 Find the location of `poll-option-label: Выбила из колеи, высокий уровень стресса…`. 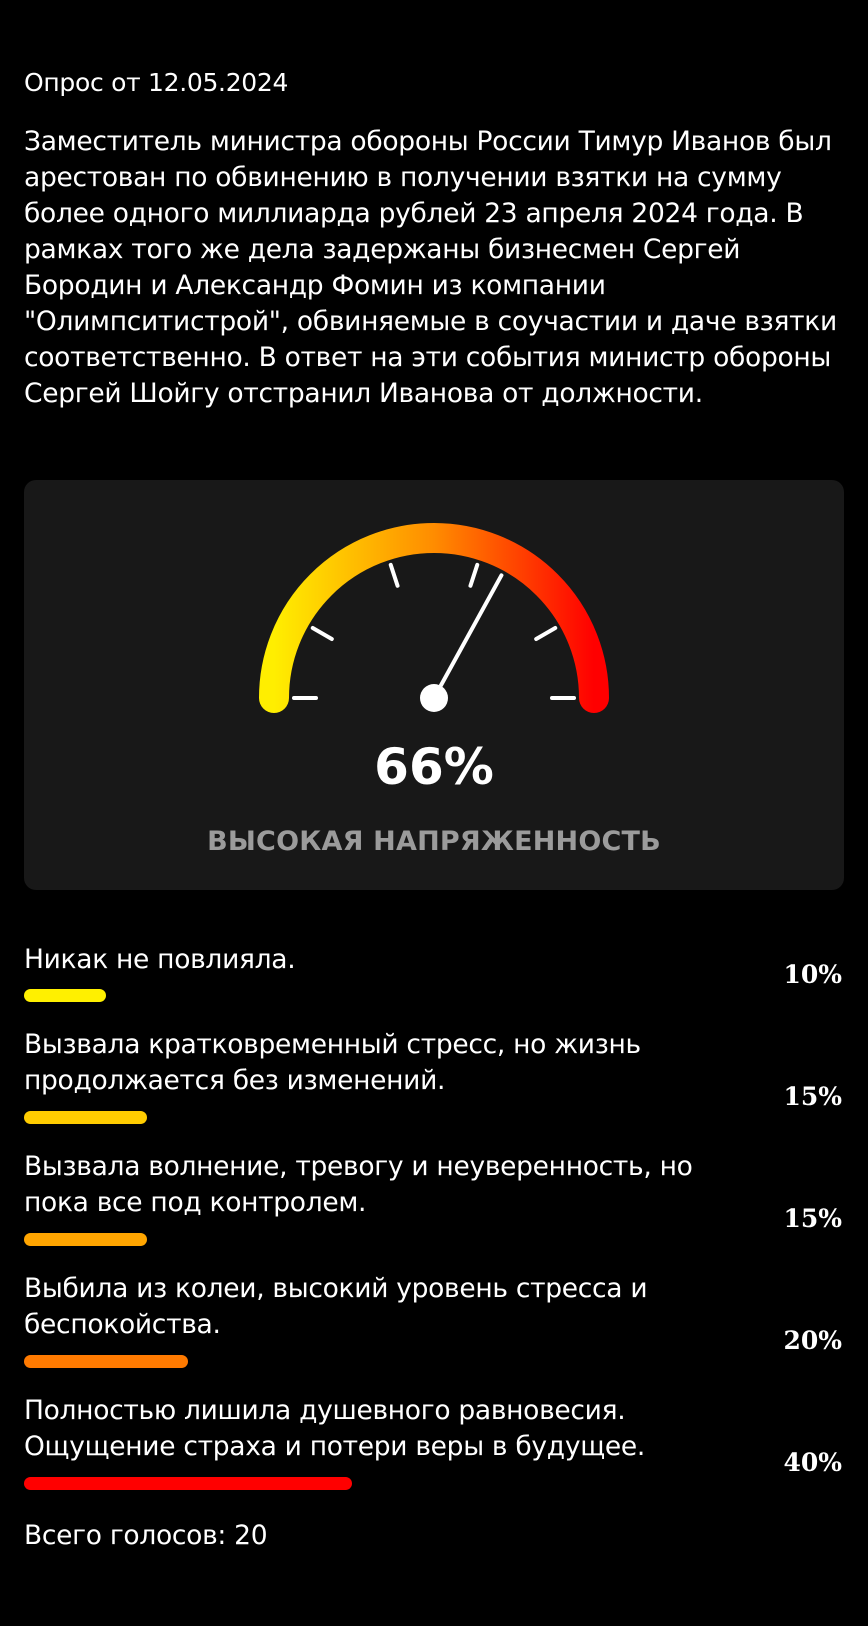

poll-option-label: Выбила из колеи, высокий уровень стресса… is located at coordinates (336, 1306).